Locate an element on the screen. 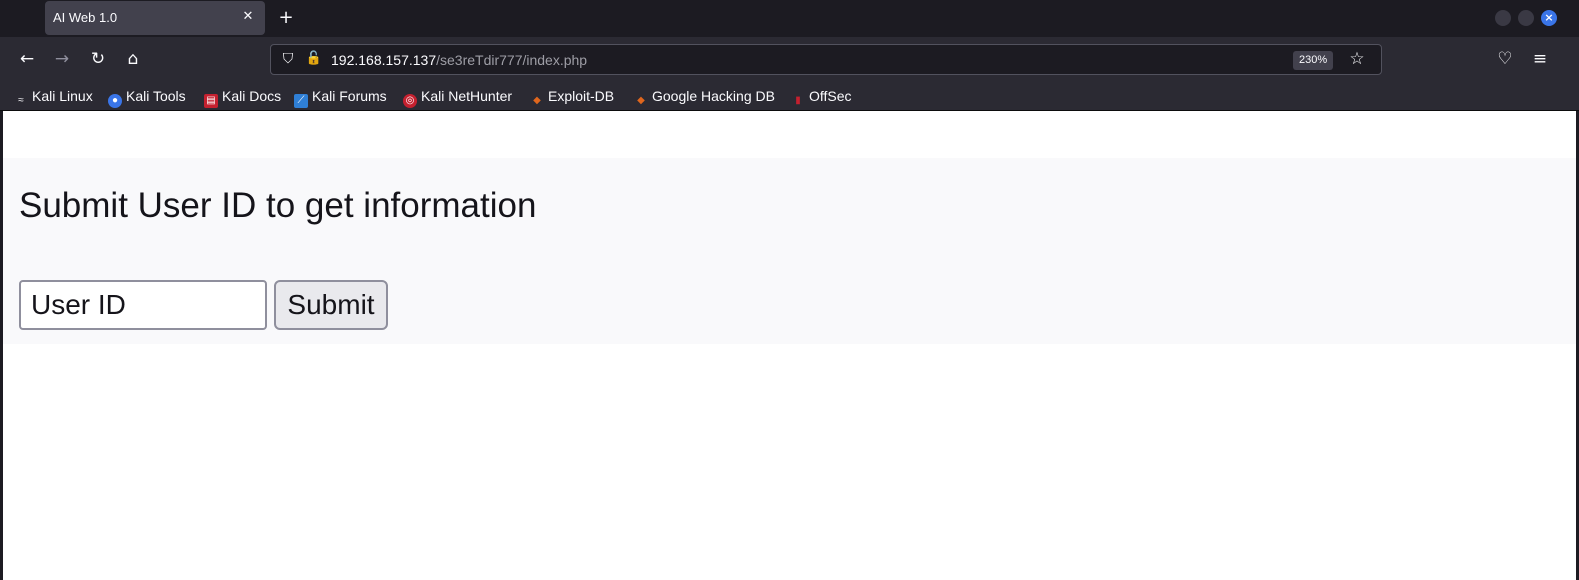  ghdb-icon: ◆ is located at coordinates (641, 100).